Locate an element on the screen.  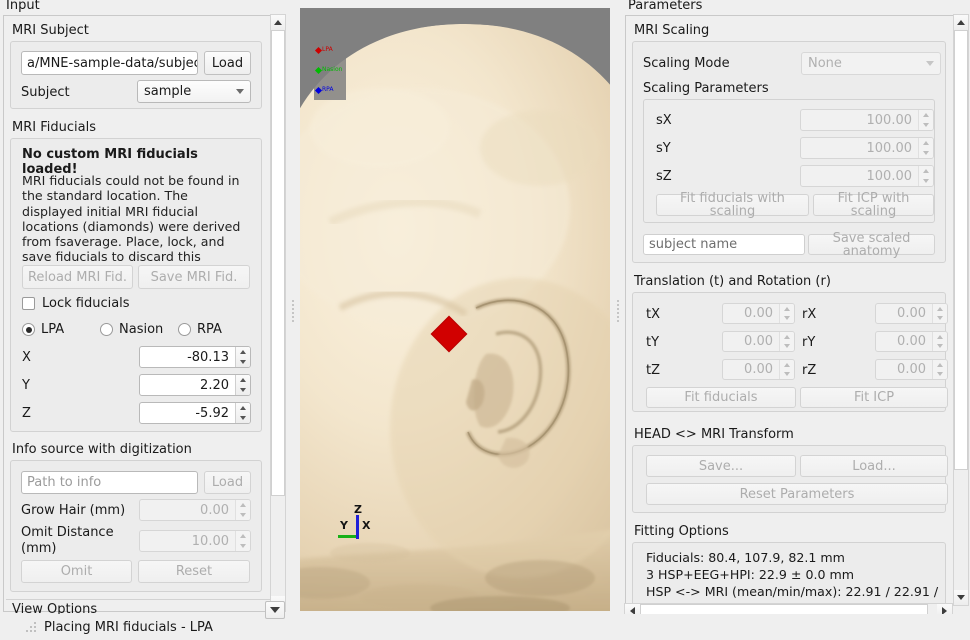
left-panel-scrollbar is located at coordinates (278, 313).